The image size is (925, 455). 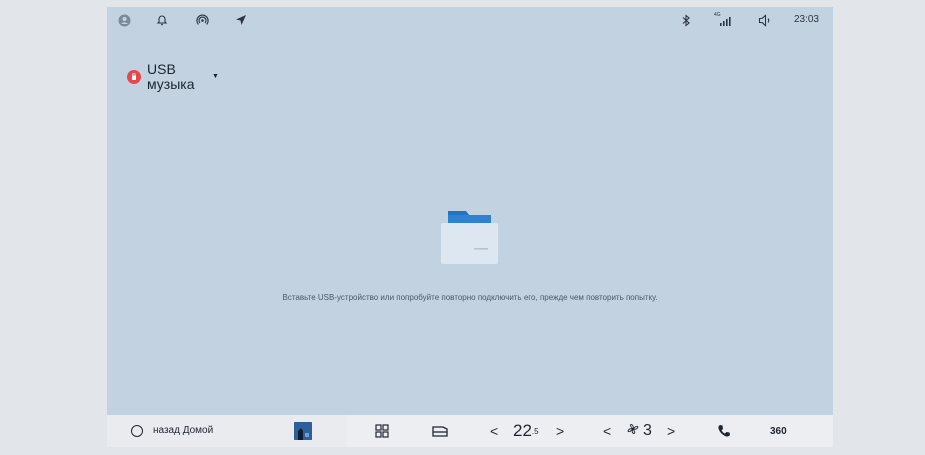 I want to click on status-bar: 4G 23:03, so click(x=470, y=20).